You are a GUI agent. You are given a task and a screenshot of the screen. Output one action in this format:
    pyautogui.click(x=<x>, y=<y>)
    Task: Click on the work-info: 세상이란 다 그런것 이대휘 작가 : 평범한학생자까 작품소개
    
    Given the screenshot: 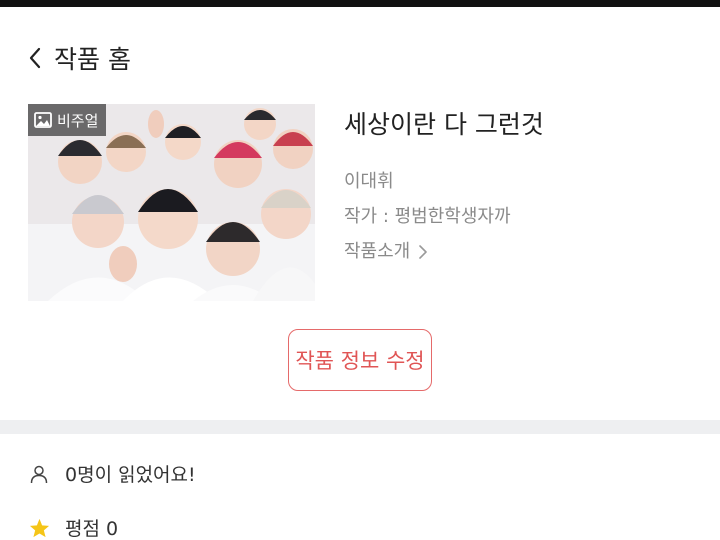 What is the action you would take?
    pyautogui.click(x=524, y=185)
    